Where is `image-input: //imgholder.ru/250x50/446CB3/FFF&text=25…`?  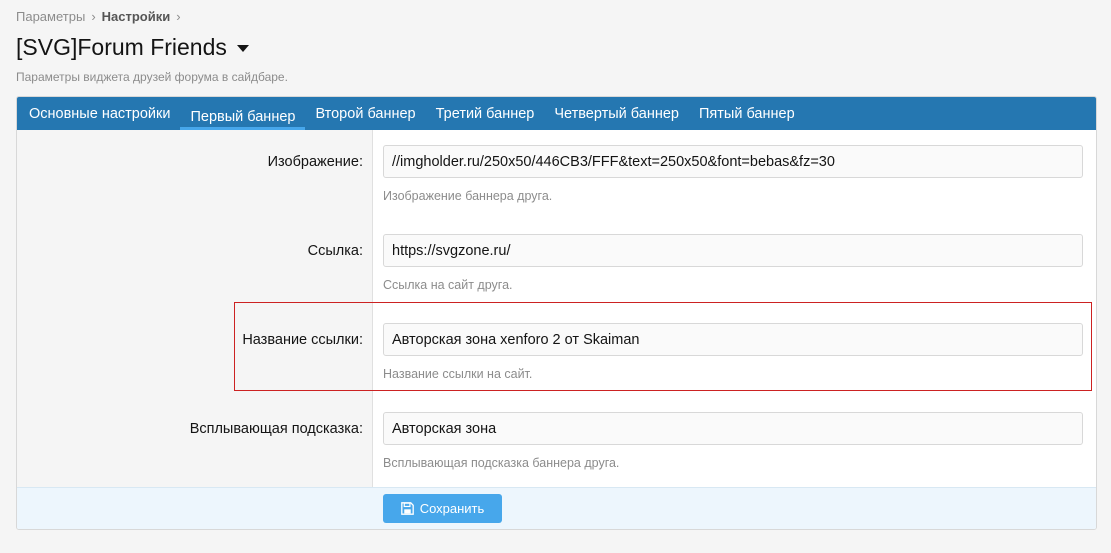
image-input: //imgholder.ru/250x50/446CB3/FFF&text=25… is located at coordinates (733, 161).